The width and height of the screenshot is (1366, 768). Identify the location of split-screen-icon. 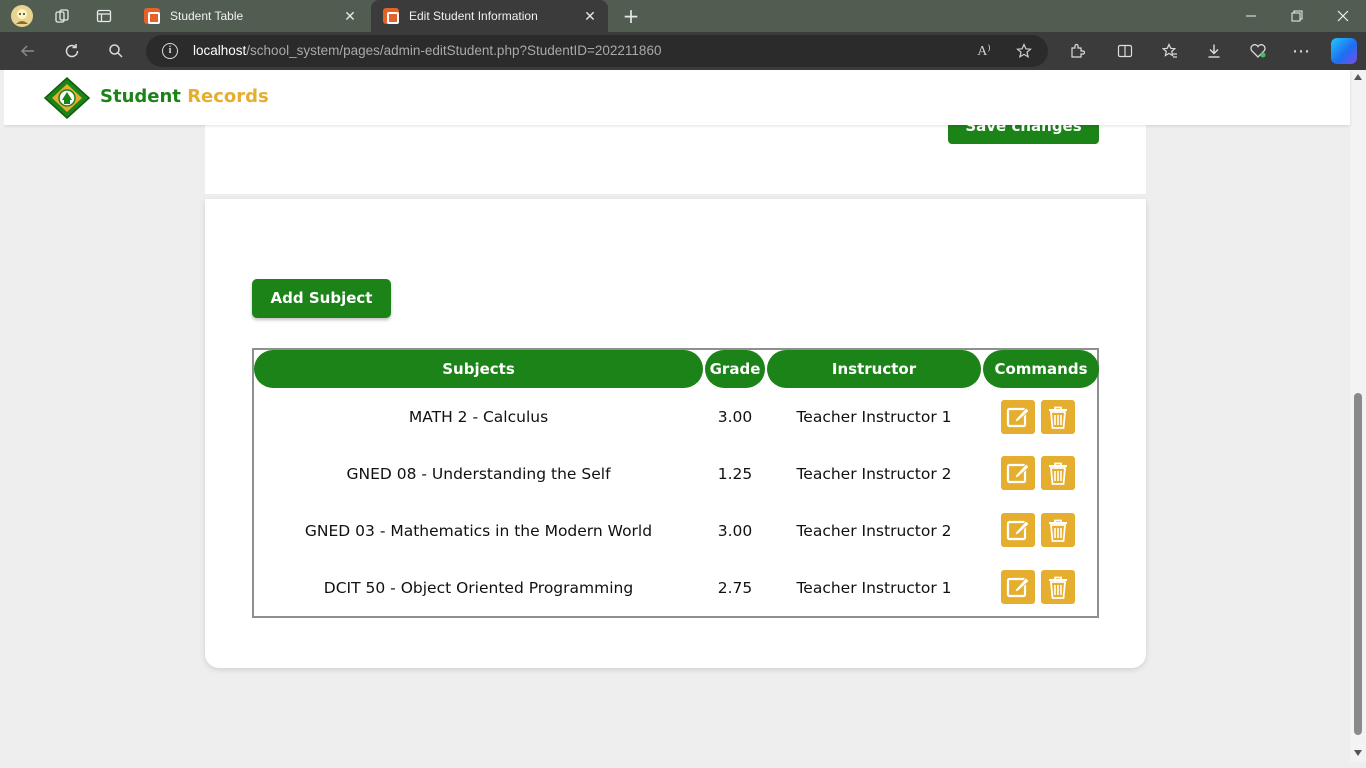
(1125, 51).